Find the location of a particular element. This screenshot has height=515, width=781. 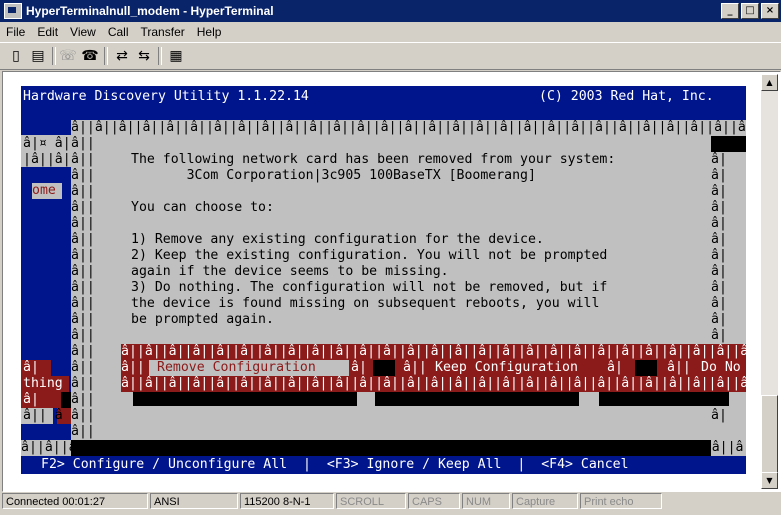

send-icon: ⇄ is located at coordinates (122, 56).